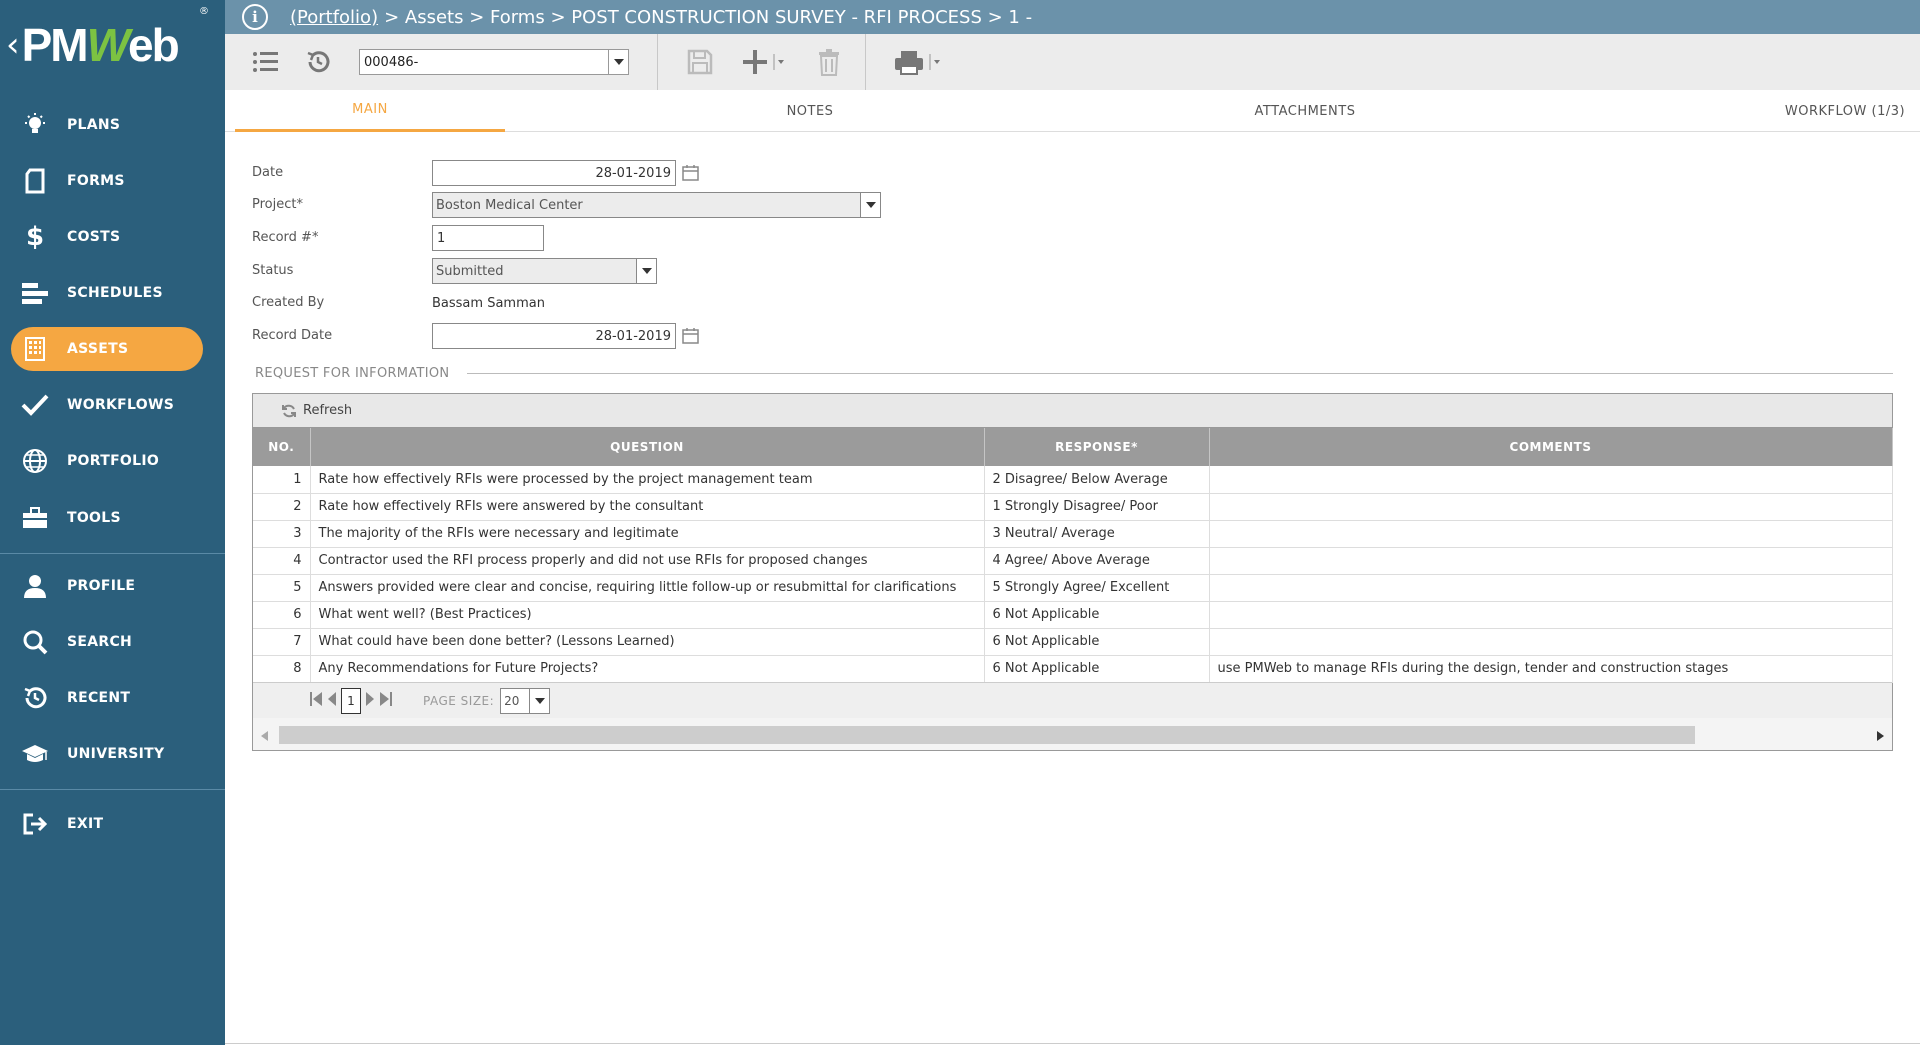 The width and height of the screenshot is (1920, 1045). Describe the element at coordinates (107, 698) in the screenshot. I see `nav-recent: RECENT` at that location.